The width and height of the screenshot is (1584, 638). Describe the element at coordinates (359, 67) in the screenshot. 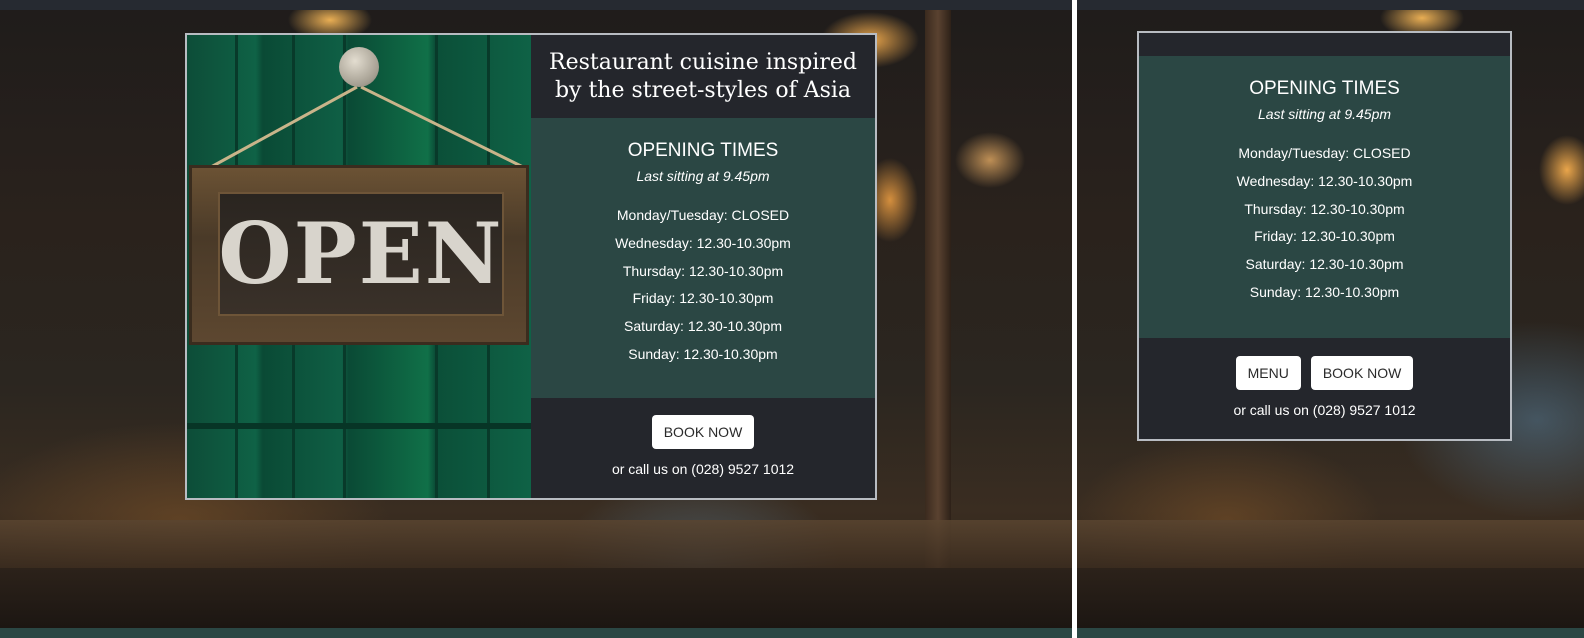

I see `hook-icon` at that location.